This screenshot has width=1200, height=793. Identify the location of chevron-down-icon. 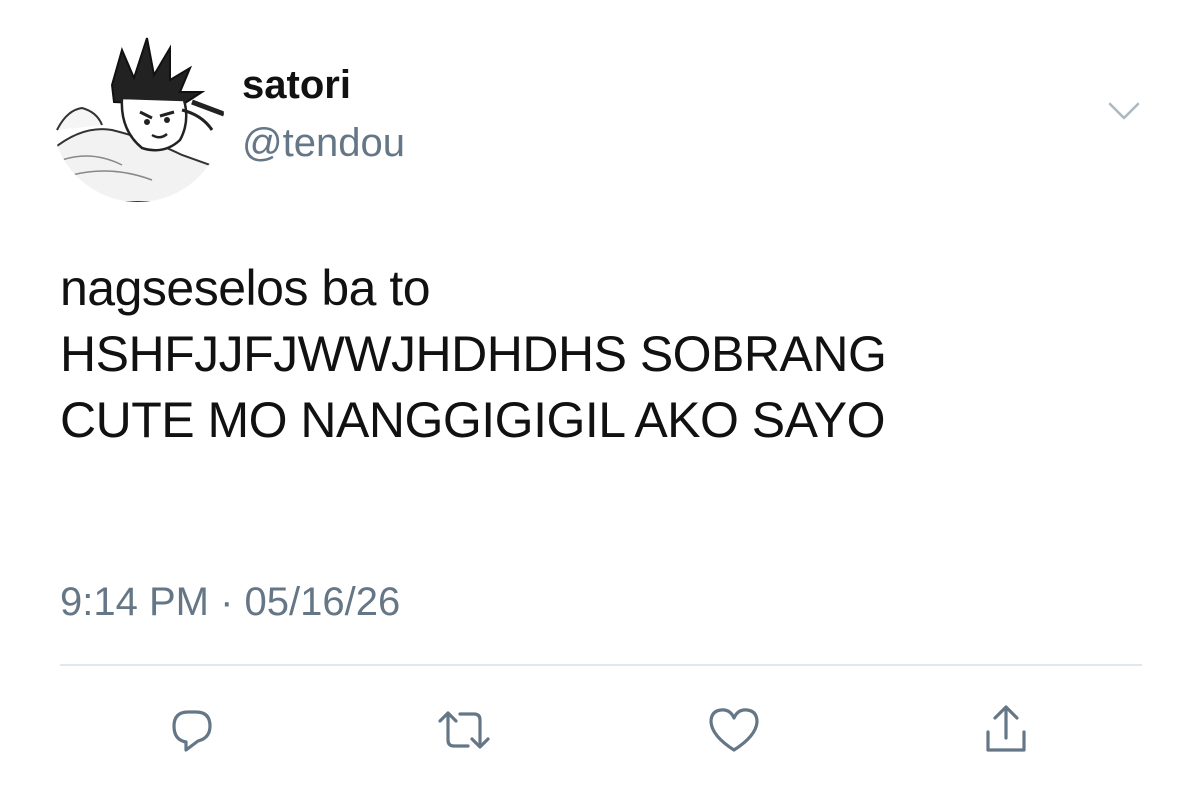
(1124, 111).